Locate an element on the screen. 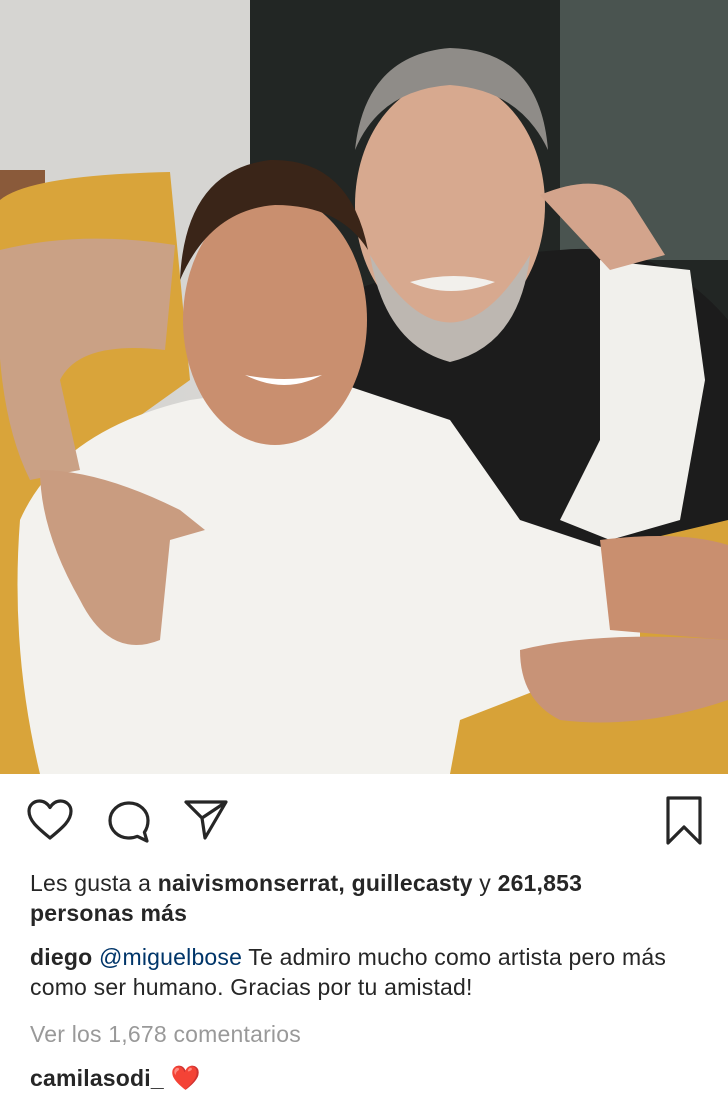  likes-suffix: personas más is located at coordinates (108, 913).